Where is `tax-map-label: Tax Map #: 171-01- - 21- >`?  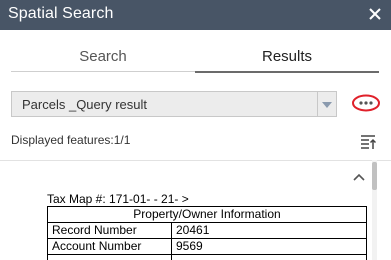
tax-map-label: Tax Map #: 171-01- - 21- > is located at coordinates (118, 199).